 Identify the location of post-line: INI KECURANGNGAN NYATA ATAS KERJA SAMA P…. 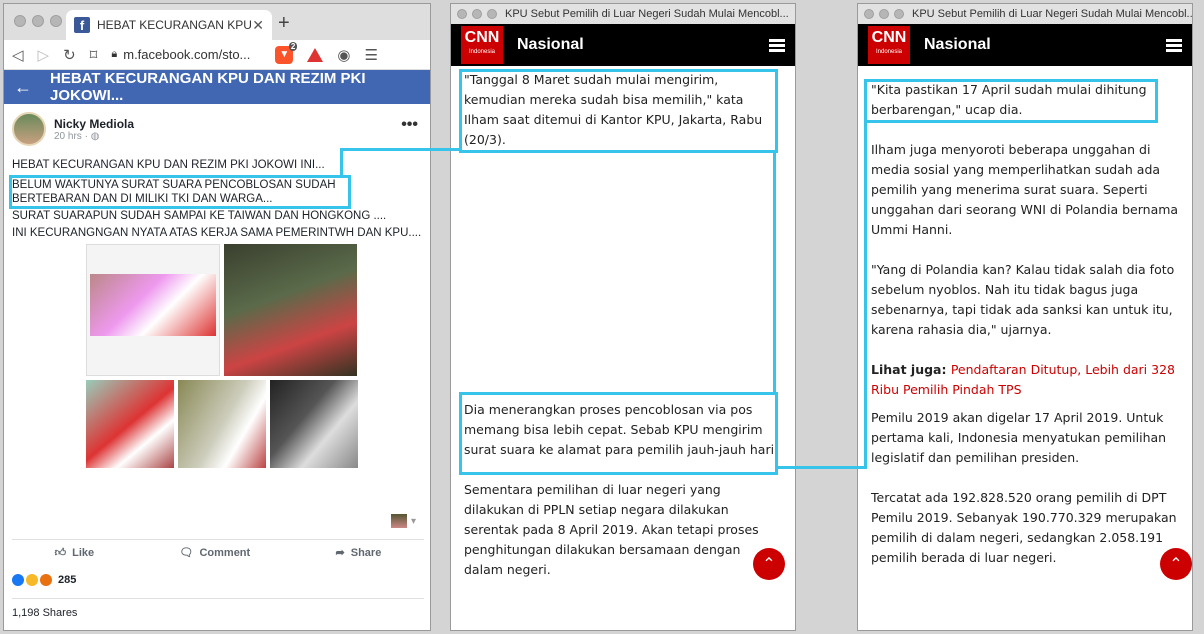
(217, 233).